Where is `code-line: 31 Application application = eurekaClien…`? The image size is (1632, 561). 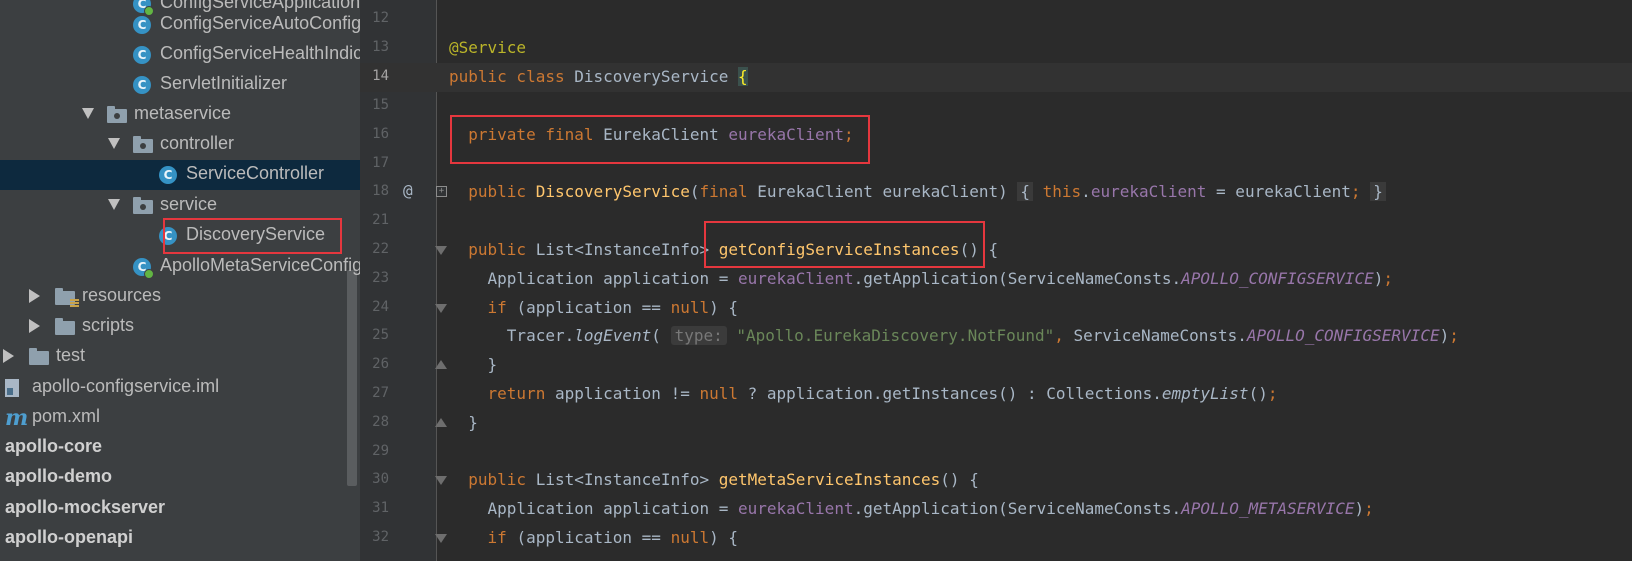 code-line: 31 Application application = eurekaClien… is located at coordinates (996, 509).